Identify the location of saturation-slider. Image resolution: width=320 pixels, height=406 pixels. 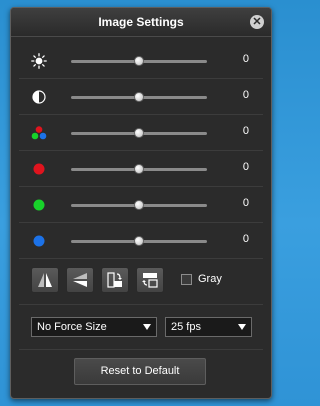
(139, 133).